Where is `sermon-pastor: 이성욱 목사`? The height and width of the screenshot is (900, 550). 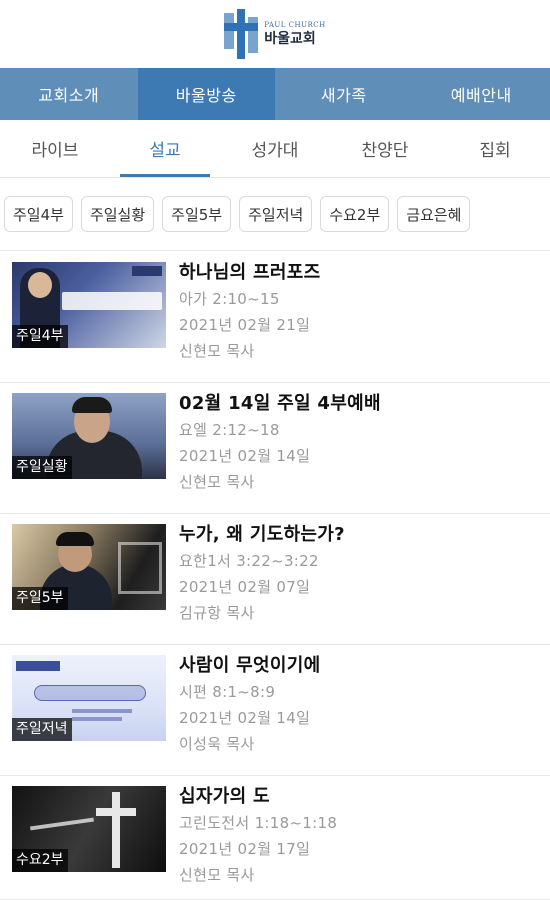
sermon-pastor: 이성욱 목사 is located at coordinates (217, 744).